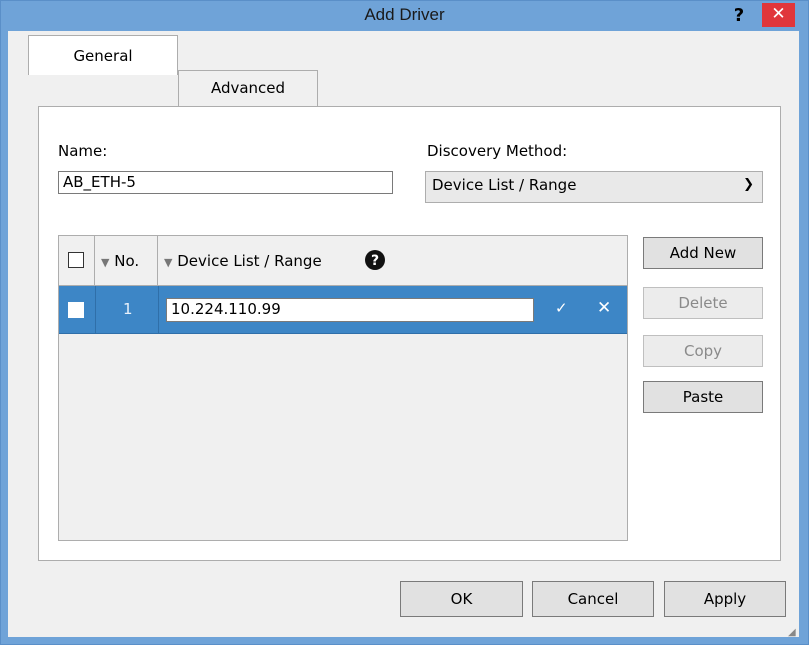 The height and width of the screenshot is (645, 809). I want to click on select-all-checkbox, so click(76, 260).